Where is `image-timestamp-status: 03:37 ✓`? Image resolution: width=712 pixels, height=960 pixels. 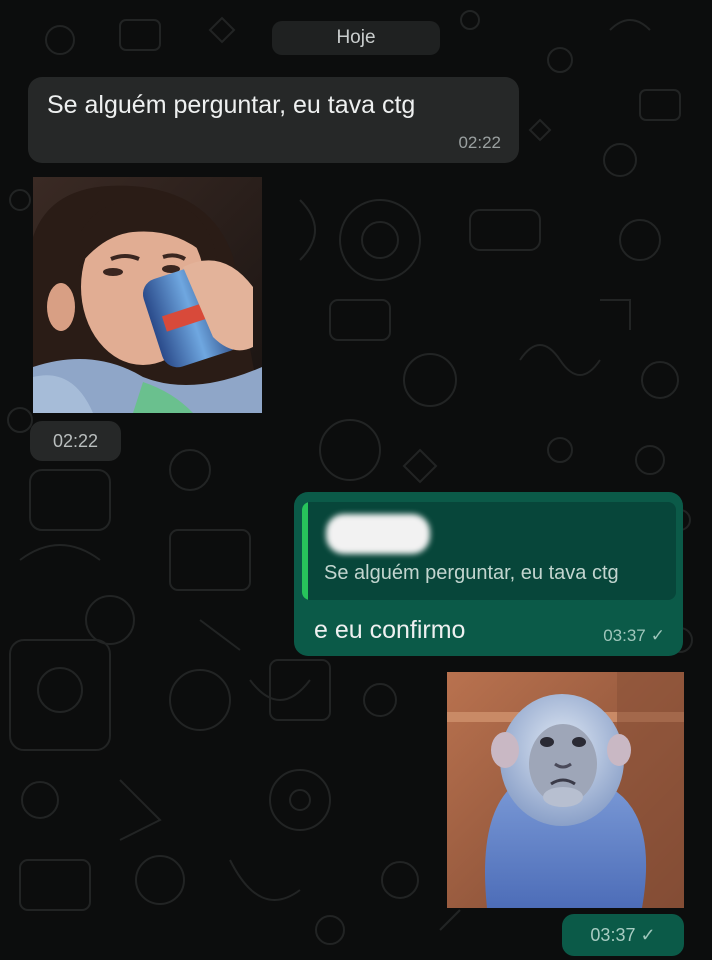
image-timestamp-status: 03:37 ✓ is located at coordinates (623, 935).